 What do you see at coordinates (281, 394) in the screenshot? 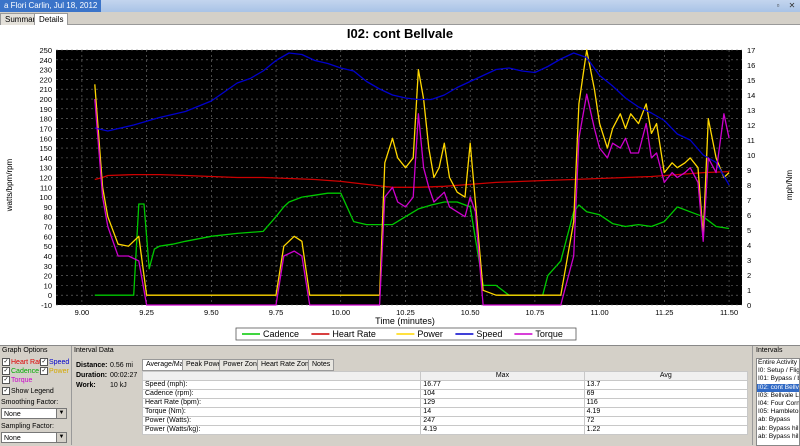
I see `row-label: Cadence (rpm):` at bounding box center [281, 394].